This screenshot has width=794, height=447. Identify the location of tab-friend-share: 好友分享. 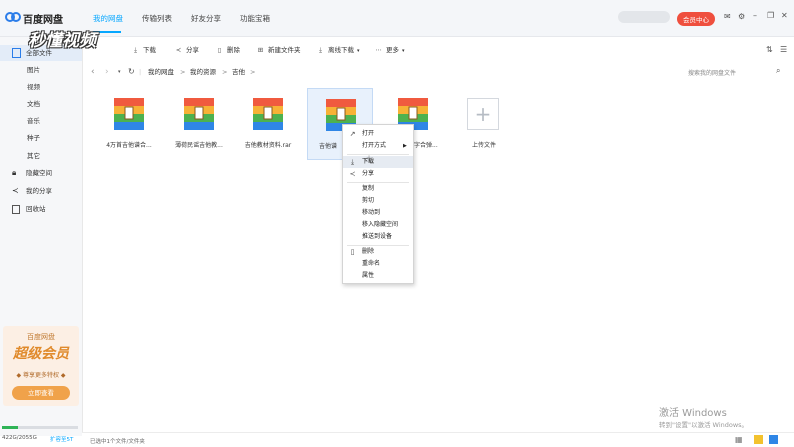
(206, 18).